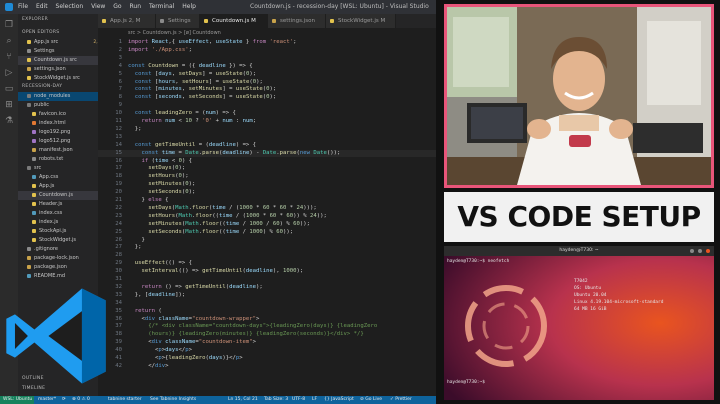 The width and height of the screenshot is (720, 404). I want to click on tab-4: StockWidget.js M, so click(361, 21).